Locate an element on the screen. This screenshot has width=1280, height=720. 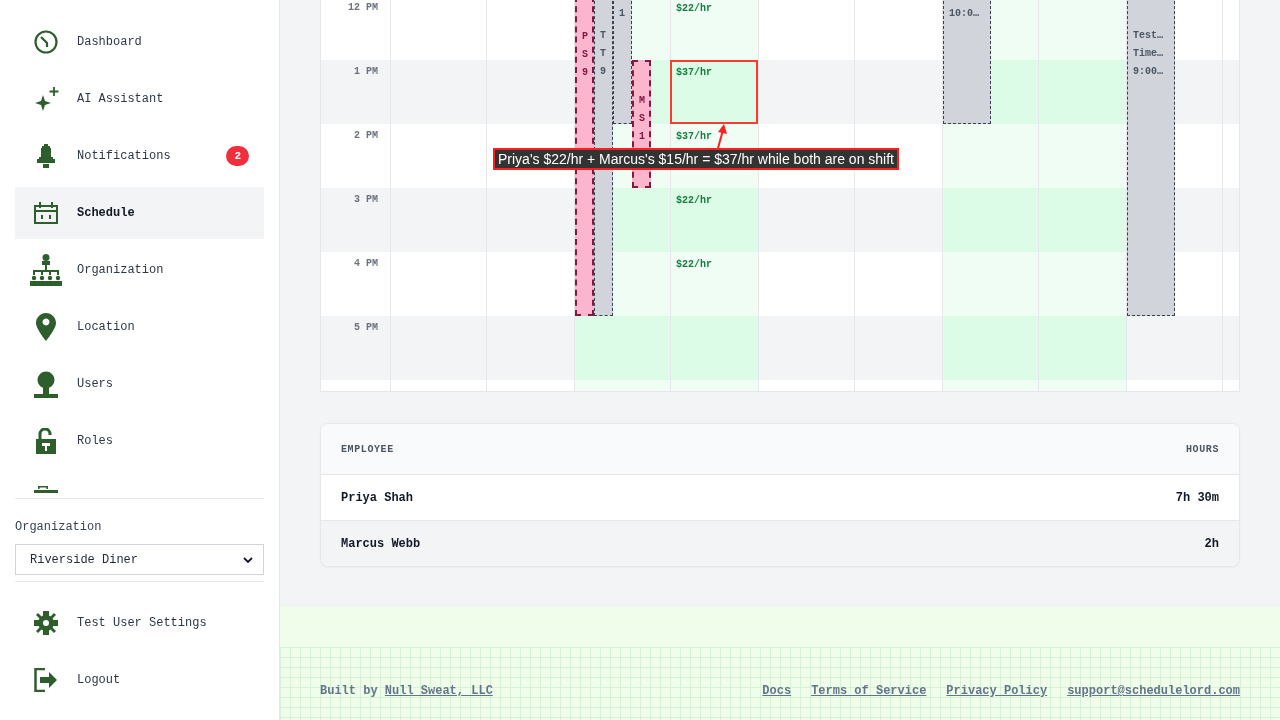
table-cell: 7h 30m is located at coordinates (1197, 497).